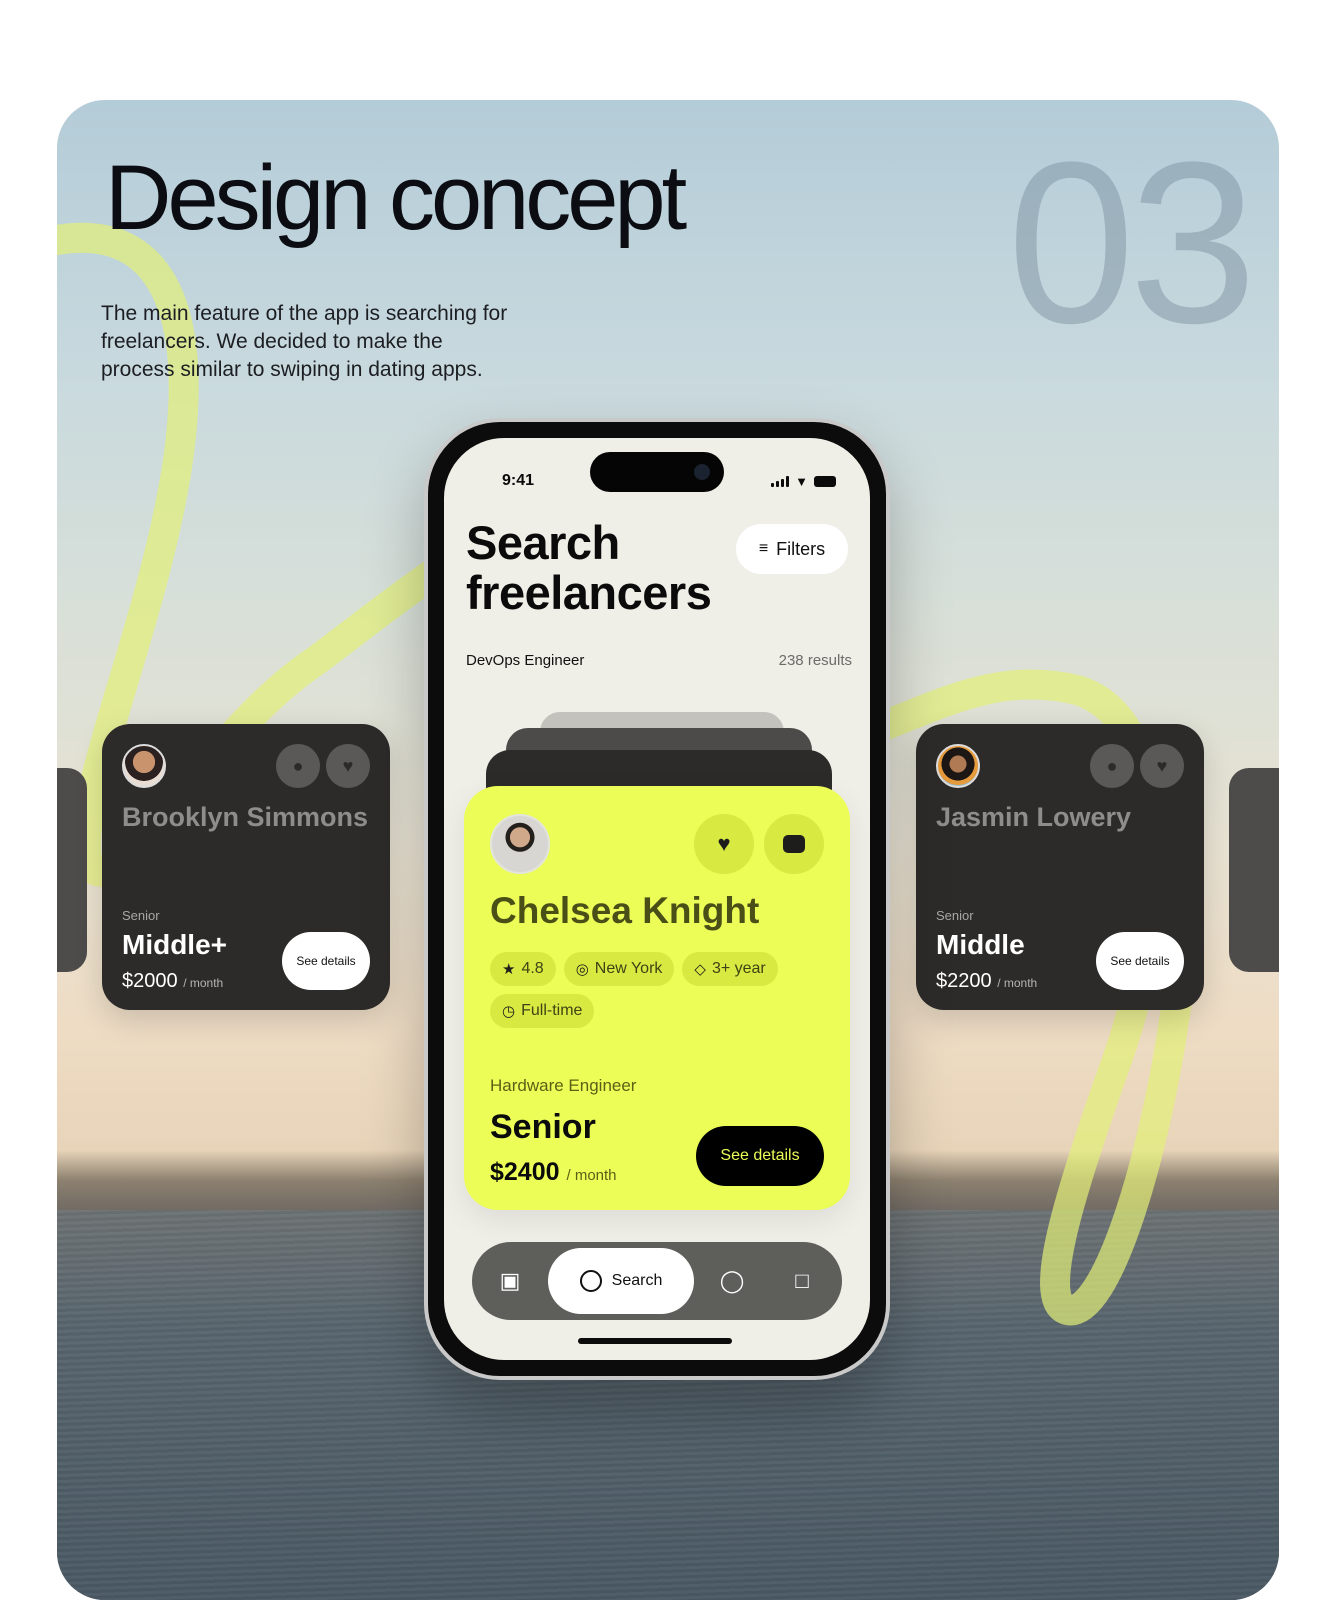 This screenshot has height=1600, width=1336. Describe the element at coordinates (589, 592) in the screenshot. I see `screen-title-line2: freelancers` at that location.